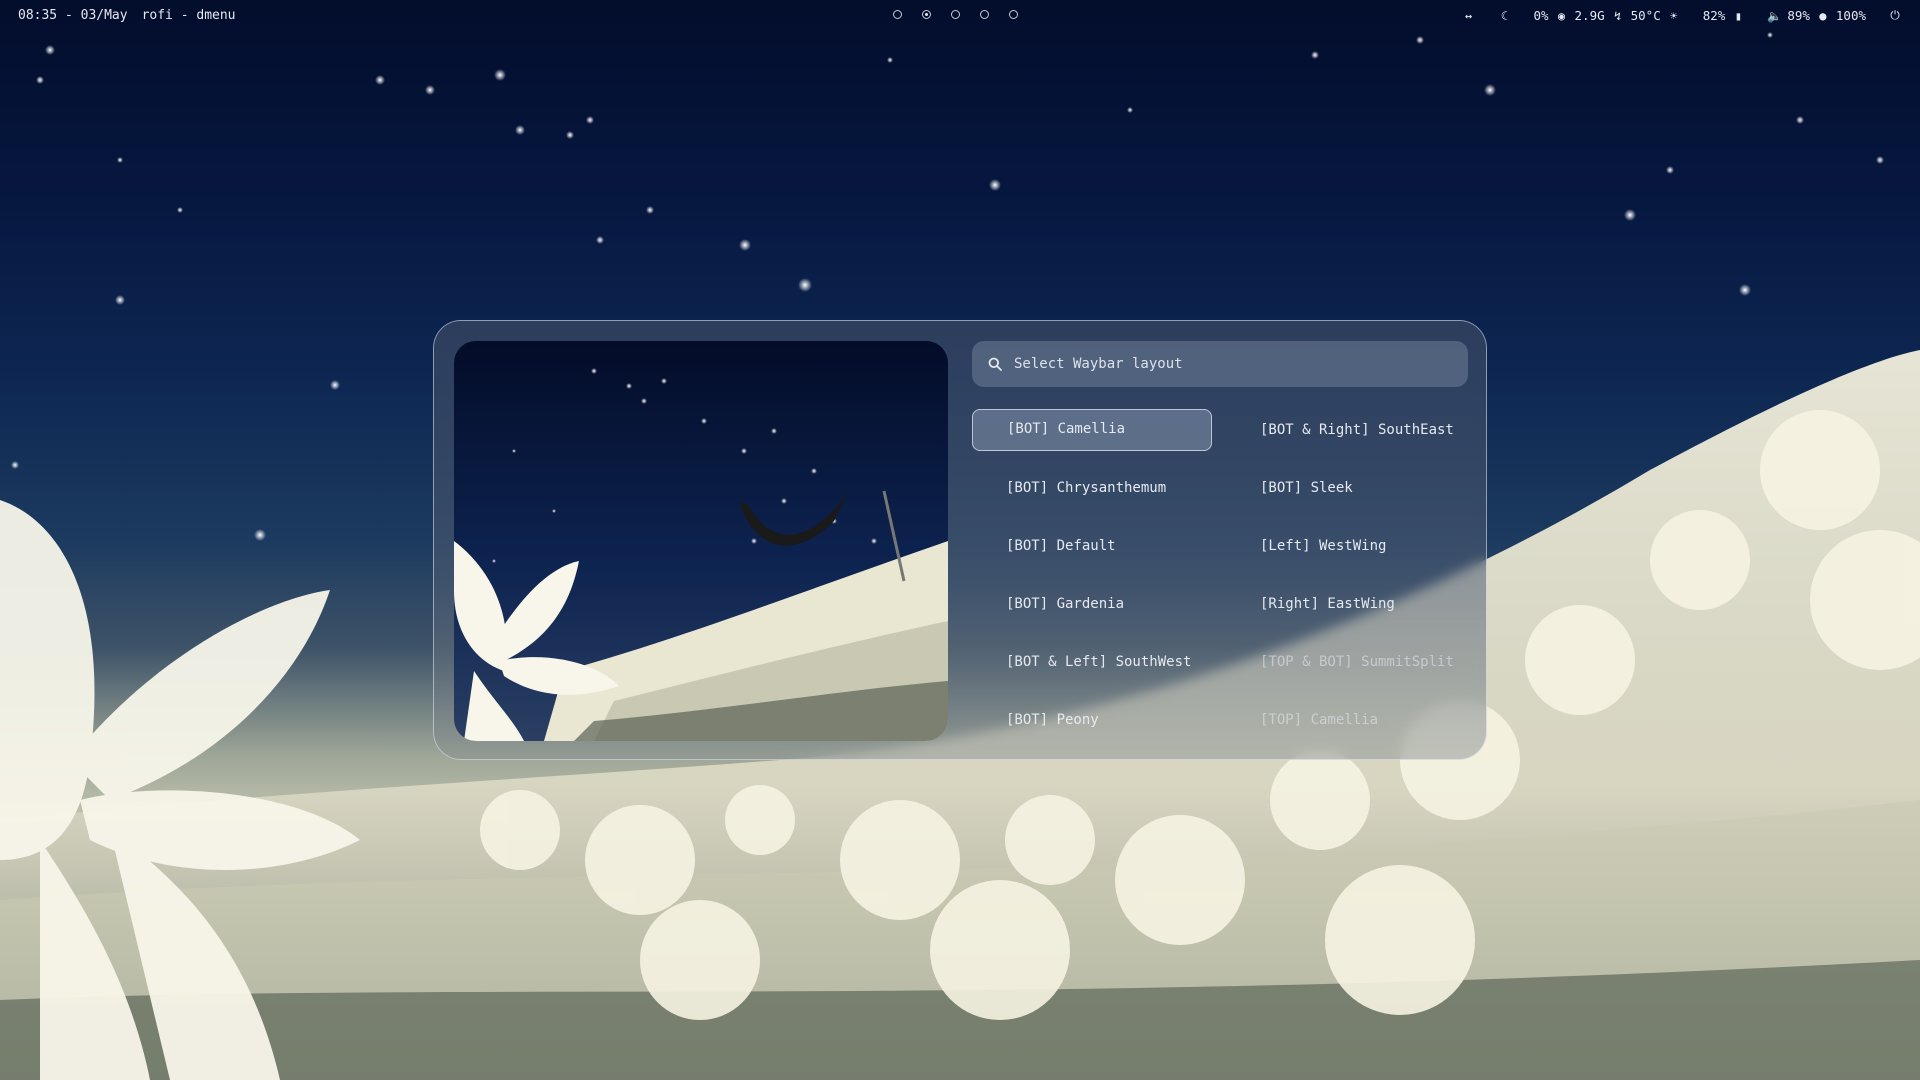 The height and width of the screenshot is (1080, 1920). What do you see at coordinates (1798, 15) in the screenshot?
I see `volume-value: 89%` at bounding box center [1798, 15].